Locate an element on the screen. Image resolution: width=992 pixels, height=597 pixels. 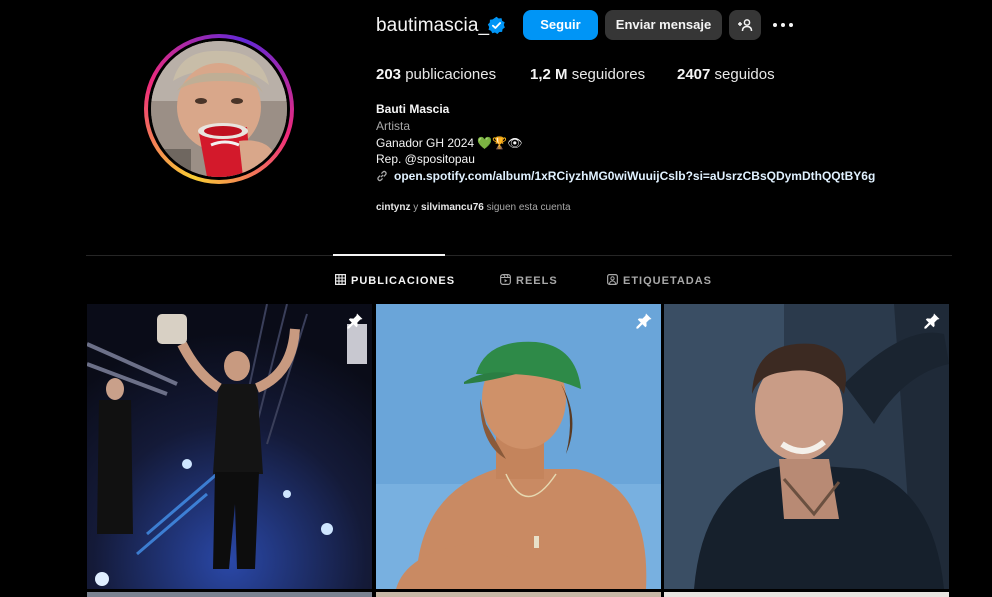
bio-line-1: Ganador GH 2024 💚🏆👁 is located at coordinates (449, 143).